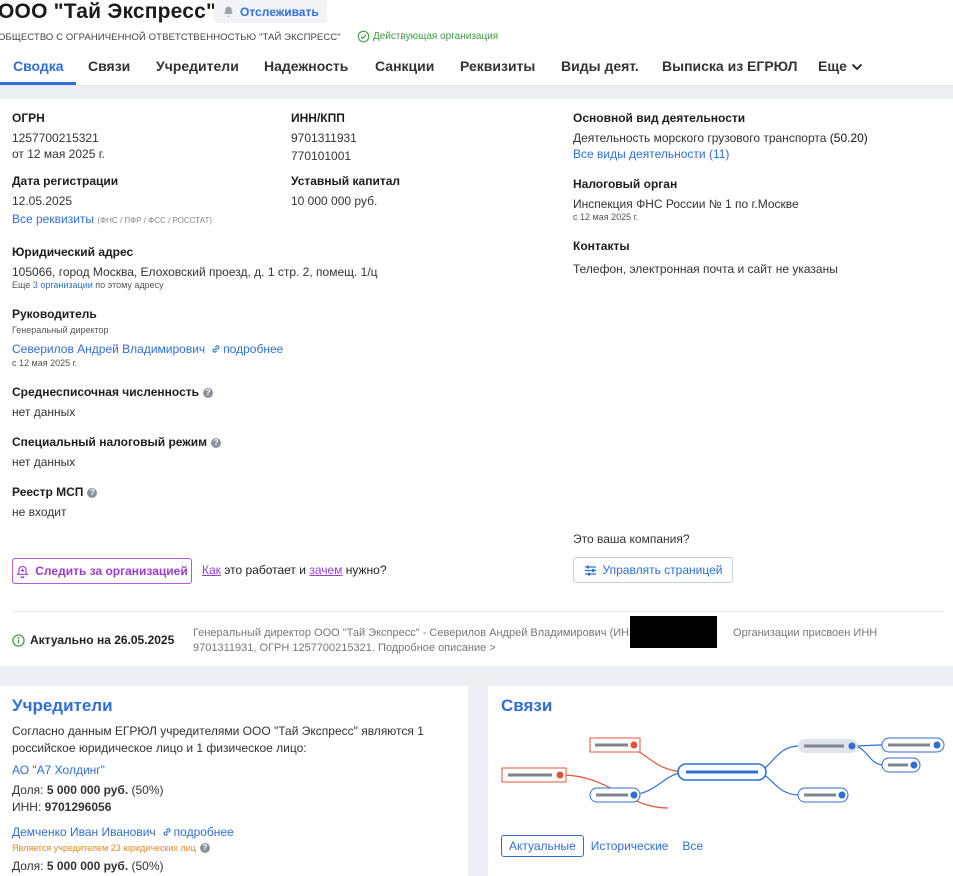 This screenshot has height=876, width=953. What do you see at coordinates (48, 492) in the screenshot?
I see `msp-label-text: Реестр МСП` at bounding box center [48, 492].